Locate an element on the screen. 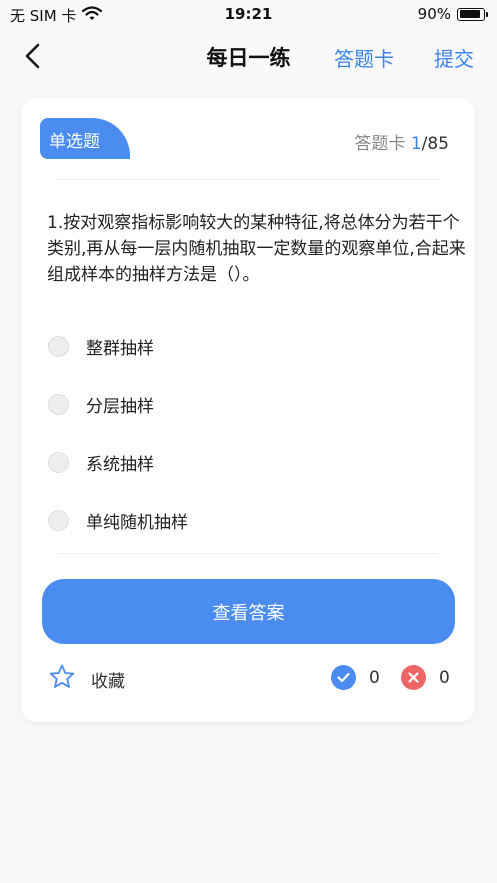  battery-icon is located at coordinates (472, 14).